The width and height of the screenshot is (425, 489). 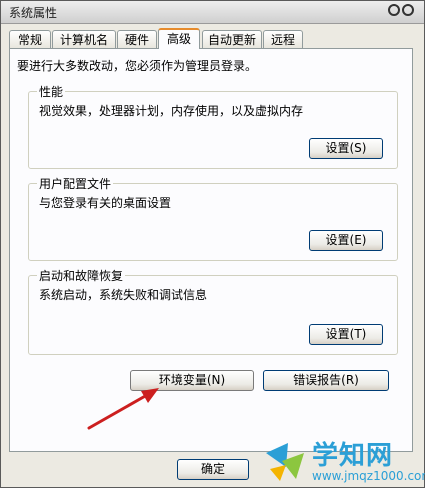 What do you see at coordinates (123, 409) in the screenshot?
I see `red-arrow-icon` at bounding box center [123, 409].